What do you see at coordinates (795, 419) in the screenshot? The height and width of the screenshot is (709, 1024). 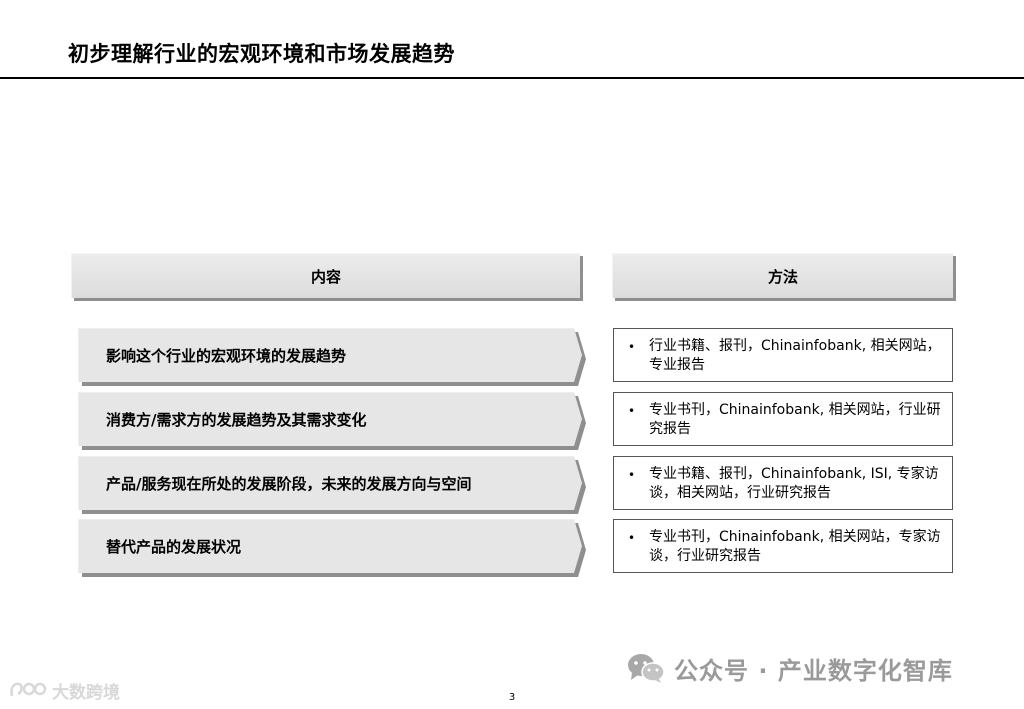 I see `method-text: 专业书刊，Chinainfobank, 相关网站，行业研究报告` at bounding box center [795, 419].